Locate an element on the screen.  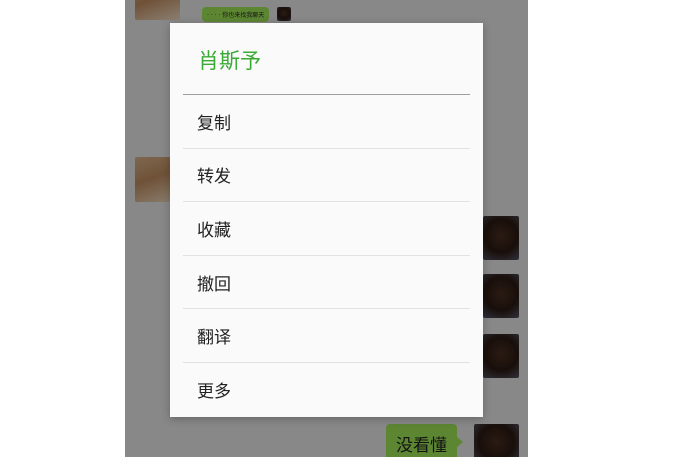
menu-item-forward: 转发 is located at coordinates (326, 176).